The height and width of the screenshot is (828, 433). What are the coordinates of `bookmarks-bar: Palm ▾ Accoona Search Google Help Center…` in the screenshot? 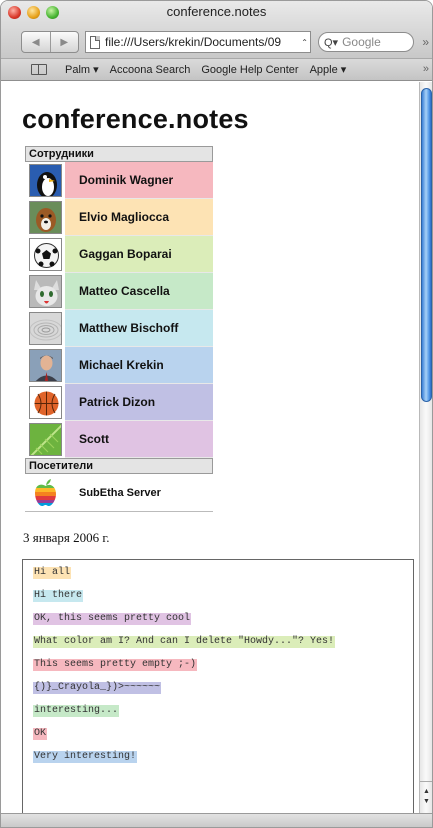 It's located at (216, 70).